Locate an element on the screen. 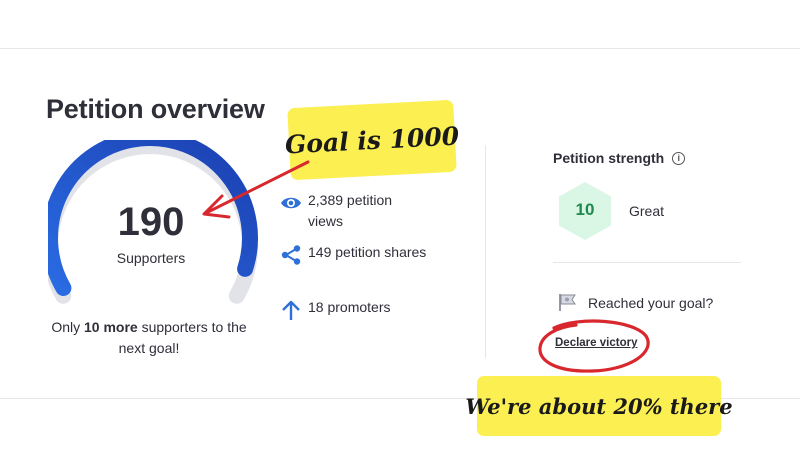 Image resolution: width=800 pixels, height=450 pixels. goal-note-text: Goal is 1000 is located at coordinates (372, 140).